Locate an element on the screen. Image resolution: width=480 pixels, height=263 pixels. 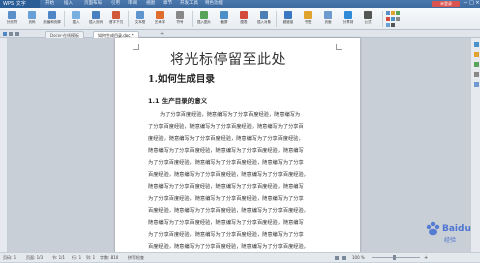
body-line: 度经验，随意编写为了分享百度经验，随意编写为了分享百度经验， is located at coordinates (226, 138).